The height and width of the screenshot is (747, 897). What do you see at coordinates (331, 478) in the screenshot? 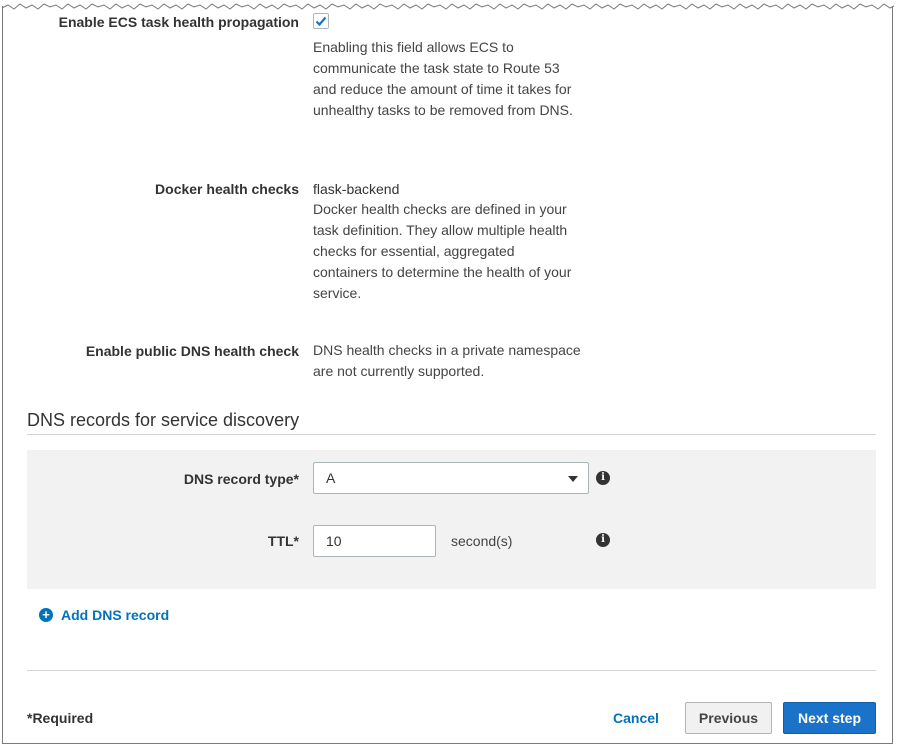
I see `dns-record-type-value: A` at bounding box center [331, 478].